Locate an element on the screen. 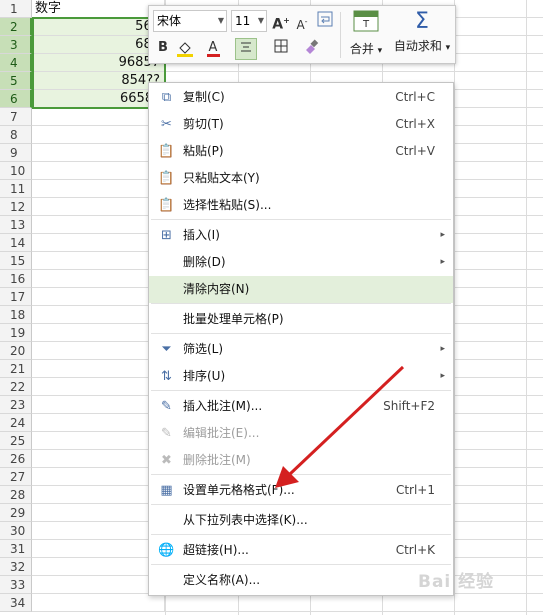 The width and height of the screenshot is (543, 615). menu-item: ⧉ 复制(C) Ctrl+C is located at coordinates (301, 97).